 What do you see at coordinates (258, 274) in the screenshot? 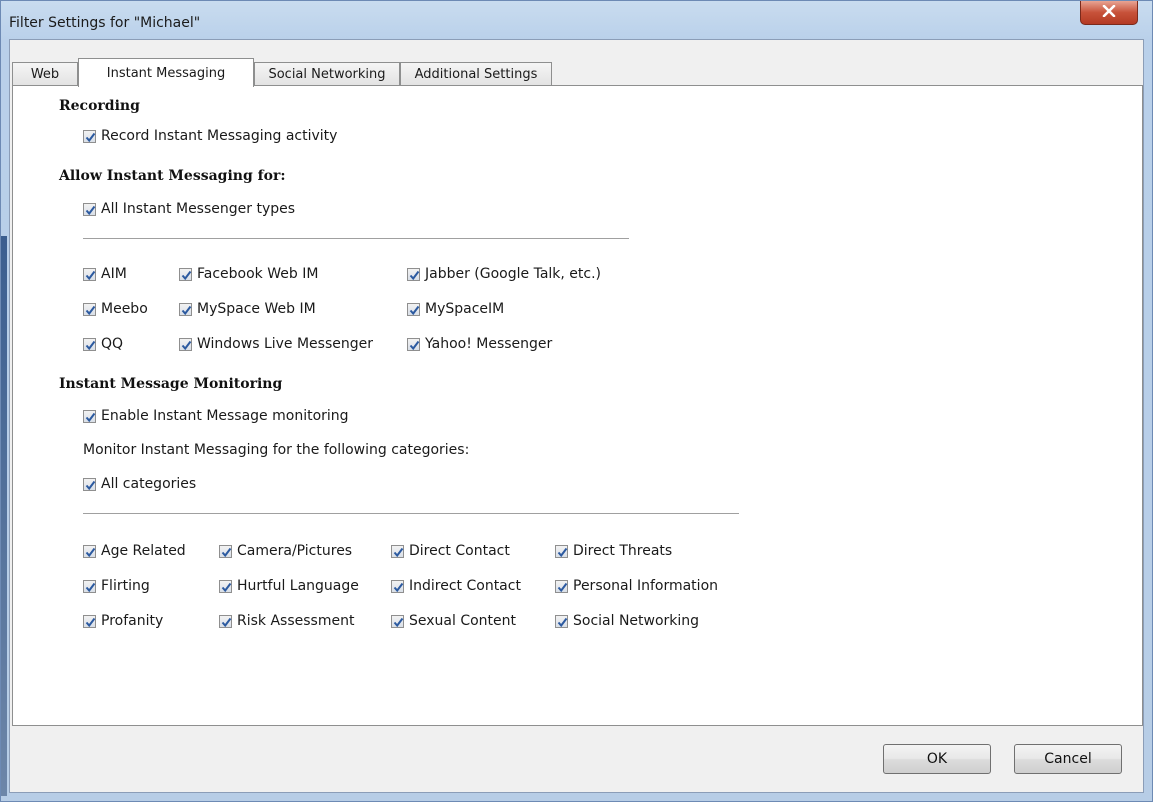
I see `messenger-facebook-label: Facebook Web IM` at bounding box center [258, 274].